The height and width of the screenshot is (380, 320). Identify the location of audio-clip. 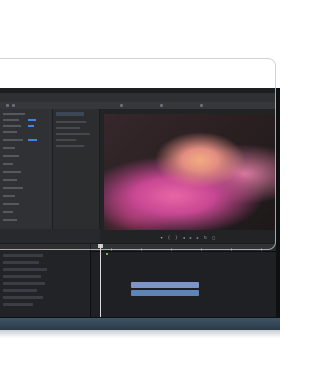
(165, 293).